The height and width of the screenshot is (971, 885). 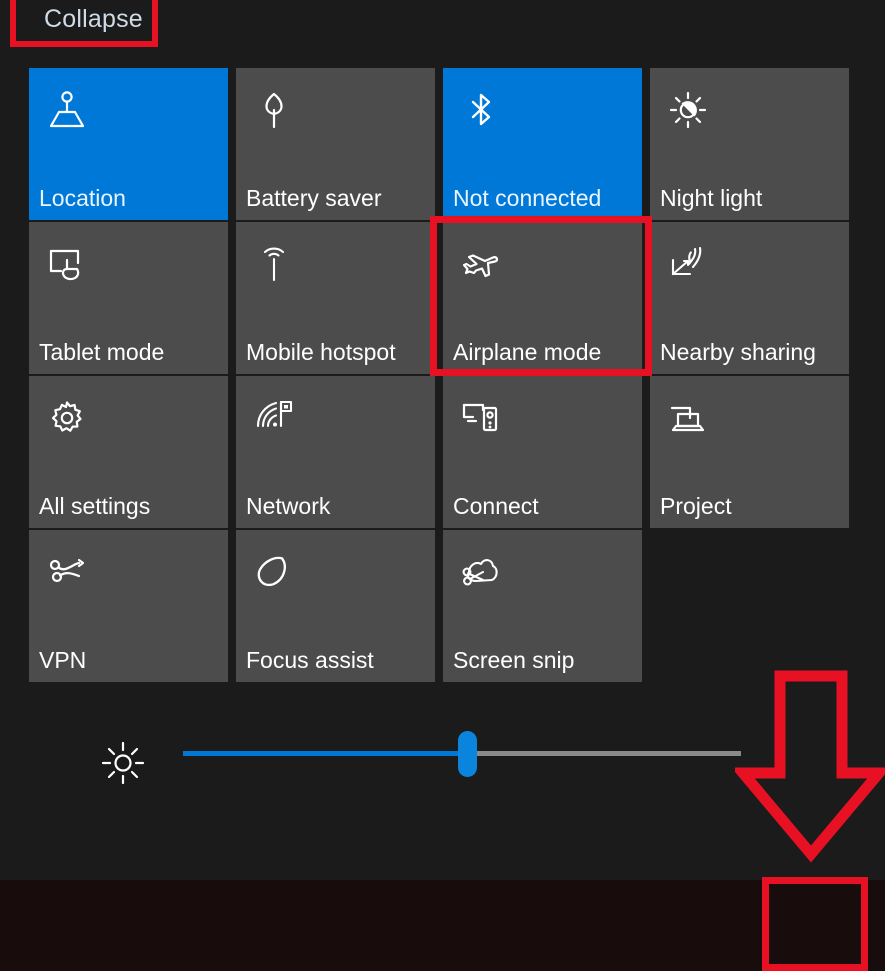 What do you see at coordinates (335, 606) in the screenshot?
I see `quick-action-tile-focus-assist: Focus assist` at bounding box center [335, 606].